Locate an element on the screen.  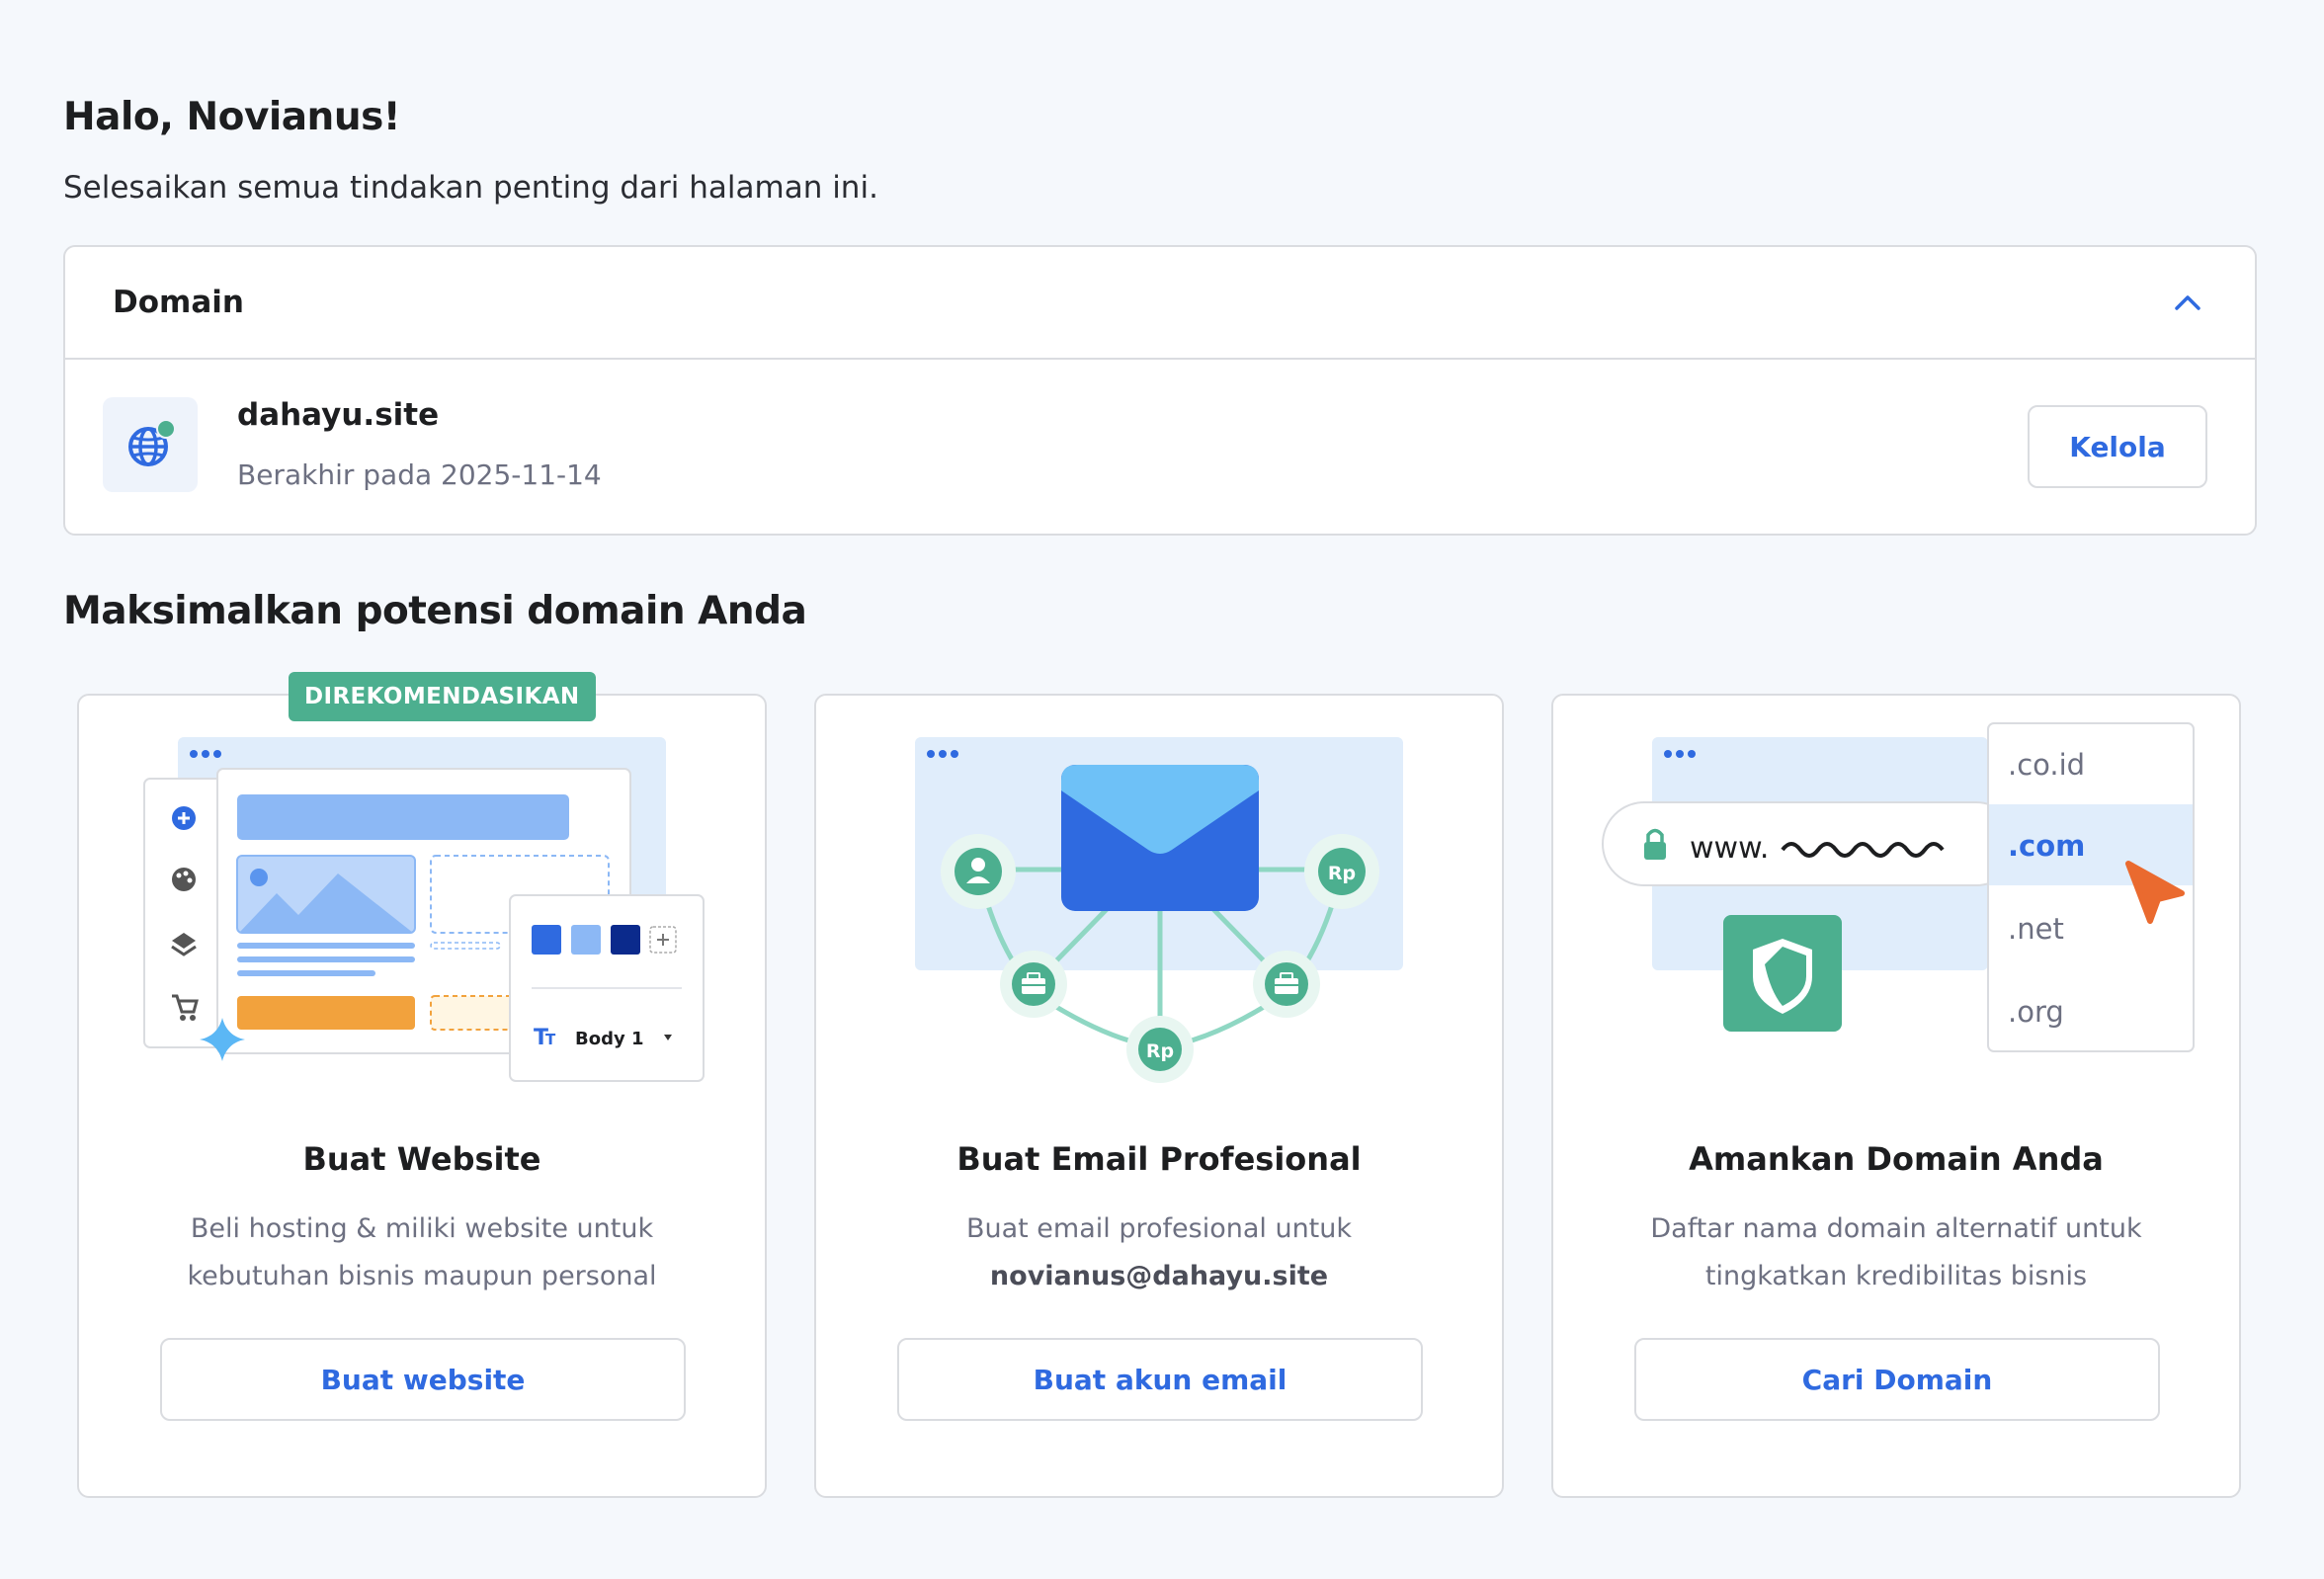
create-email-button: Buat akun email is located at coordinates (1160, 1379).